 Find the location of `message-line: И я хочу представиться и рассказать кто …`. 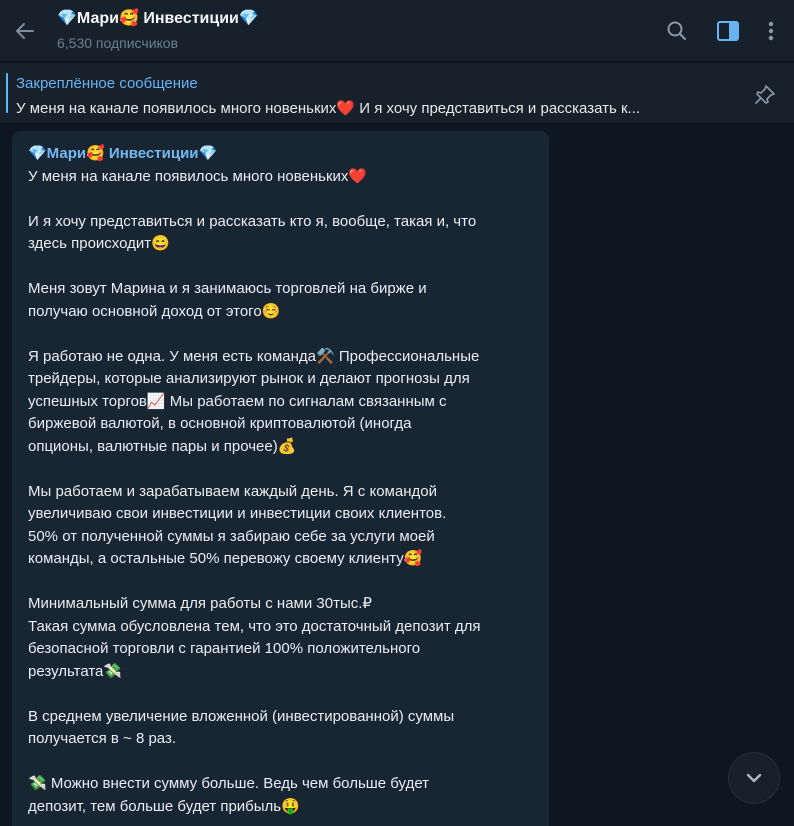

message-line: И я хочу представиться и рассказать кто … is located at coordinates (252, 221).